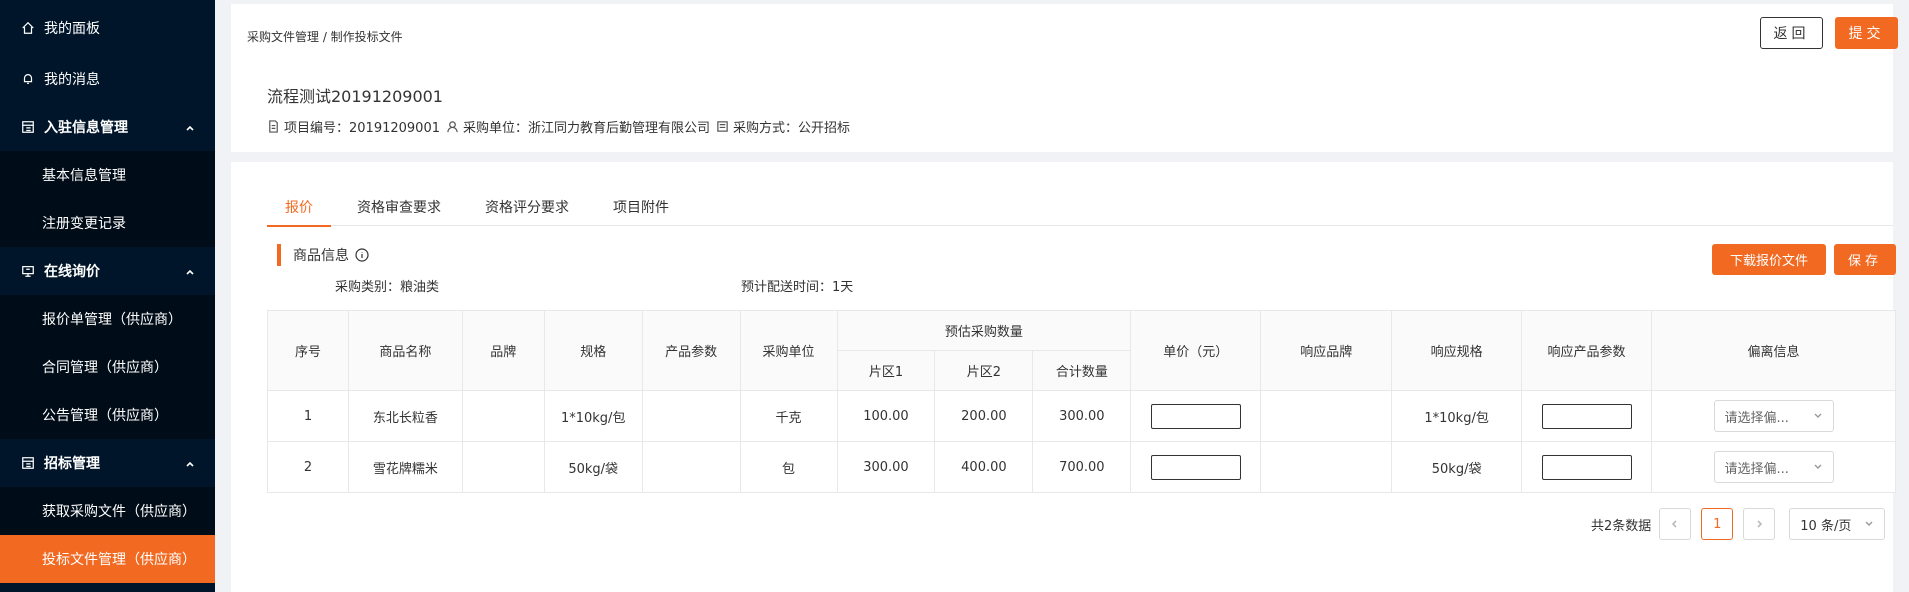 The height and width of the screenshot is (592, 1909). I want to click on next-page-button, so click(1759, 524).